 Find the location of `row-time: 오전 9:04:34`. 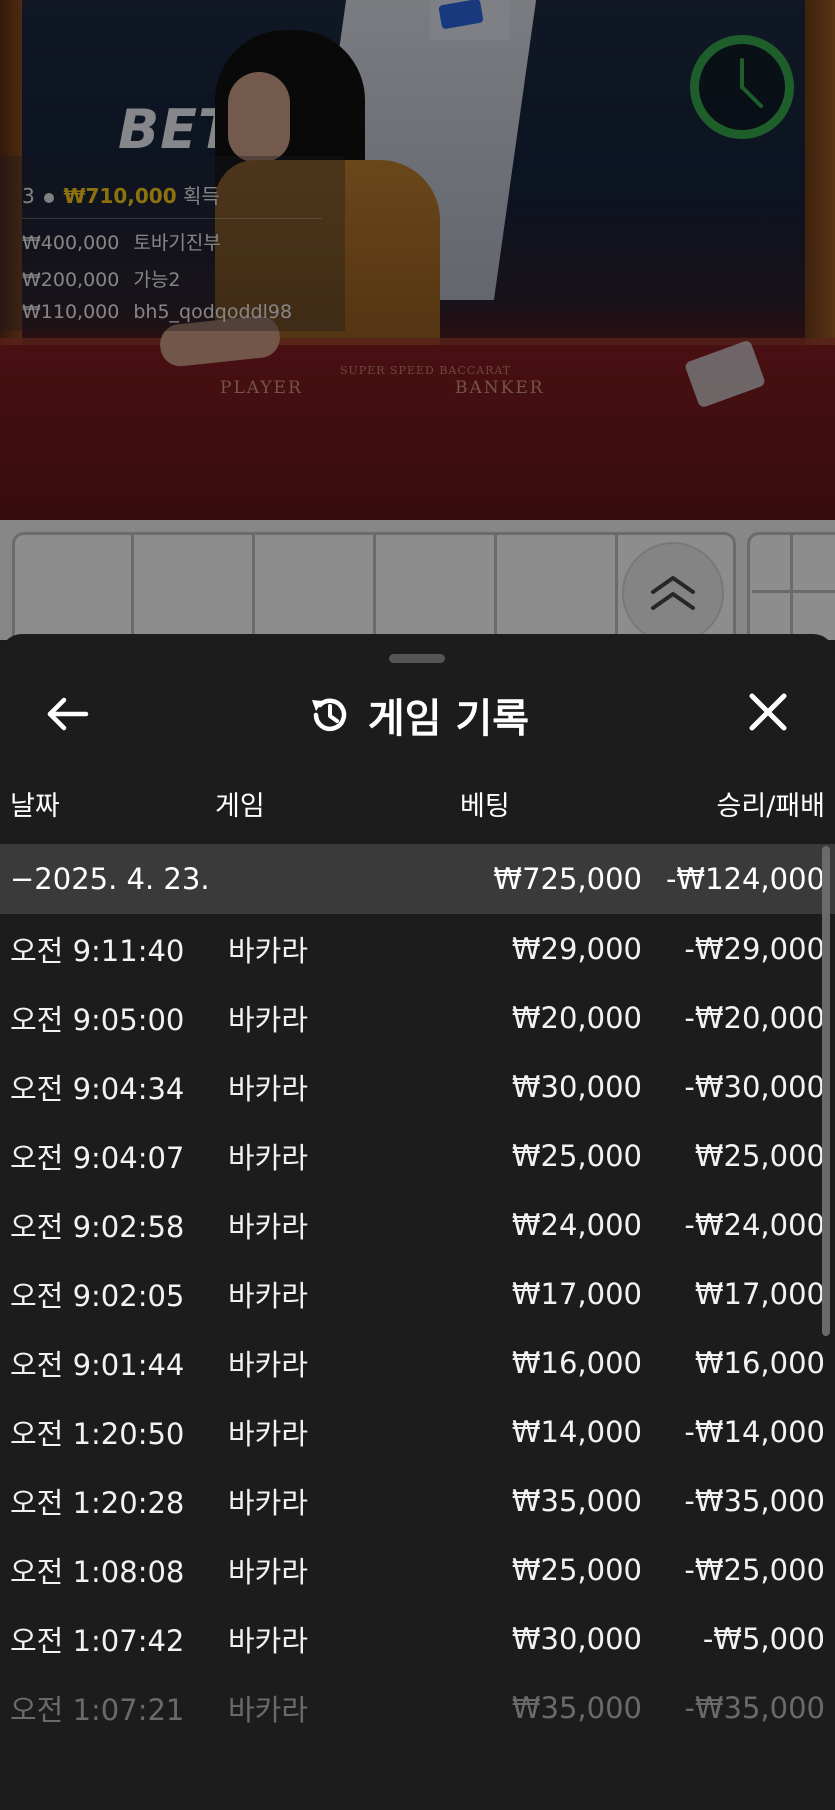

row-time: 오전 9:04:34 is located at coordinates (97, 1088).